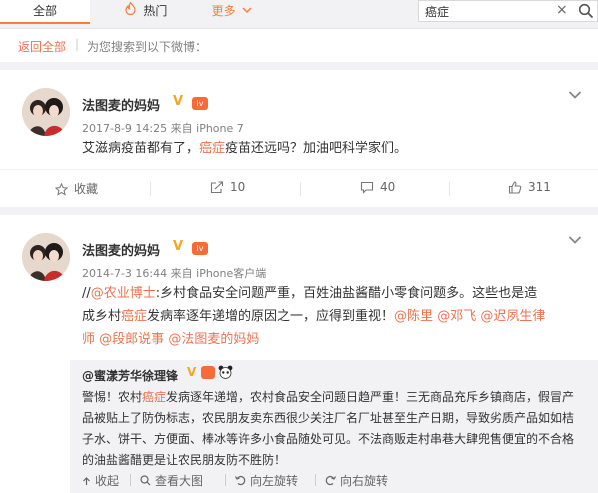 This screenshot has width=598, height=493. Describe the element at coordinates (131, 339) in the screenshot. I see `mention-link: @段郎说事` at that location.